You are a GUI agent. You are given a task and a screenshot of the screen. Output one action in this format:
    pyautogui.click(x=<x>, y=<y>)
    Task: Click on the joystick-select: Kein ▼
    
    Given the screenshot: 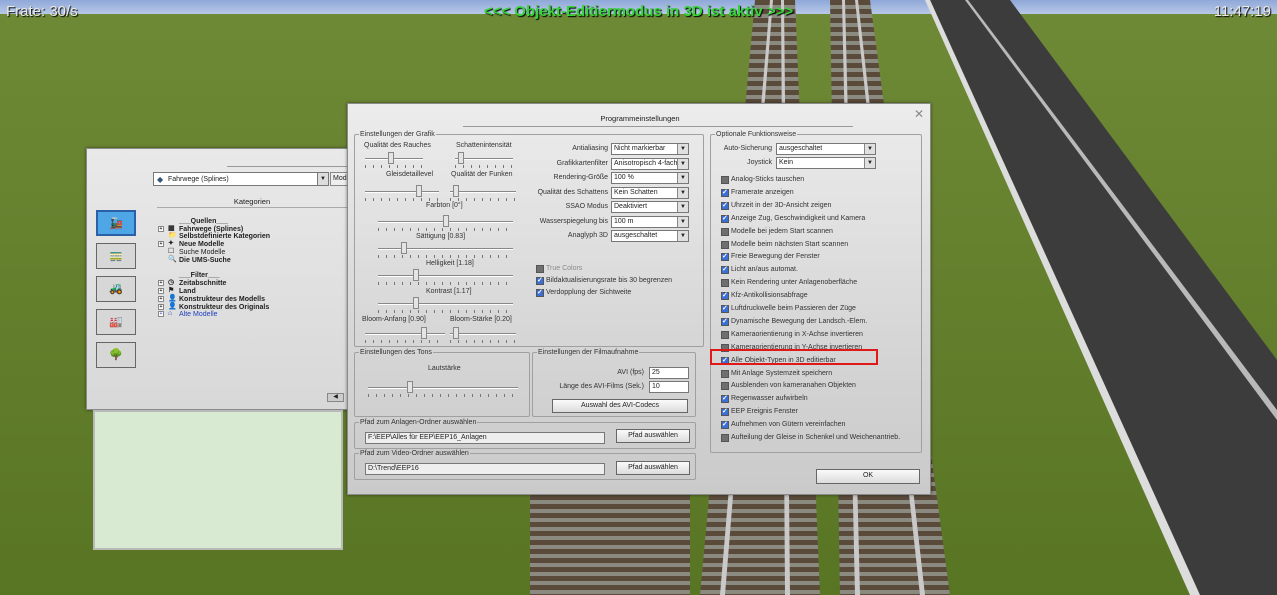 What is the action you would take?
    pyautogui.click(x=826, y=163)
    